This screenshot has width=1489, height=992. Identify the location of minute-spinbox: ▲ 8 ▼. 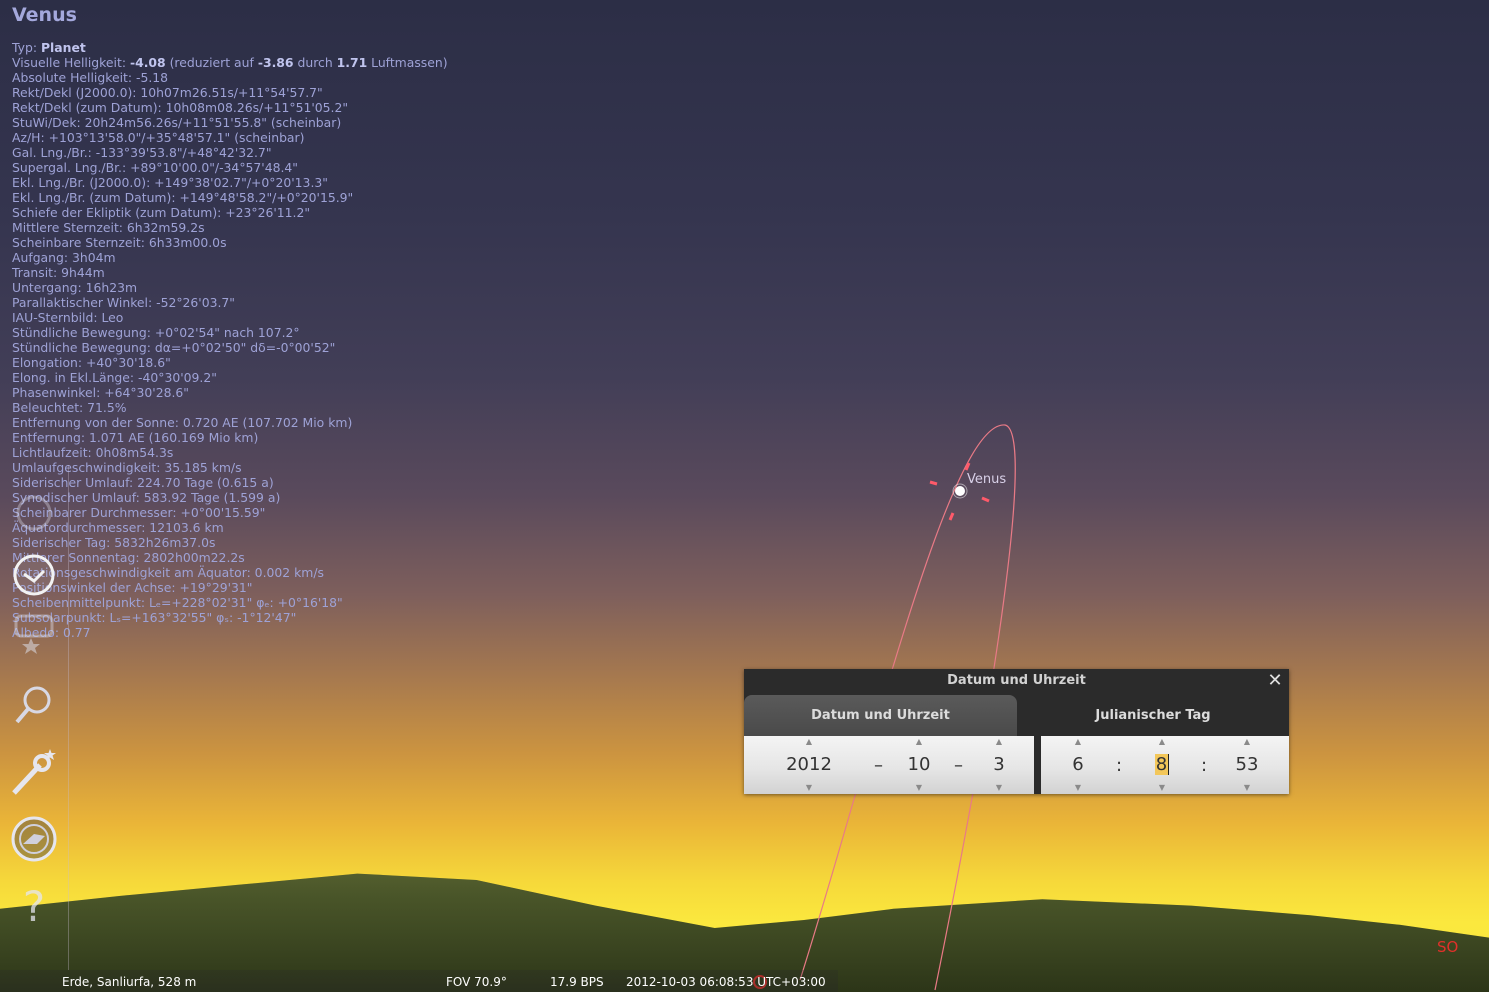
(1162, 765).